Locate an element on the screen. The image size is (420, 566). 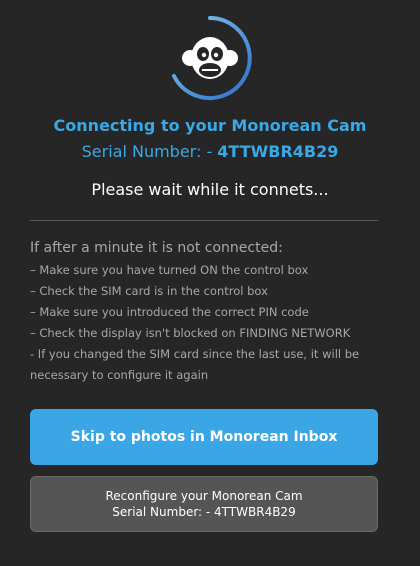
logo-area is located at coordinates (210, 58).